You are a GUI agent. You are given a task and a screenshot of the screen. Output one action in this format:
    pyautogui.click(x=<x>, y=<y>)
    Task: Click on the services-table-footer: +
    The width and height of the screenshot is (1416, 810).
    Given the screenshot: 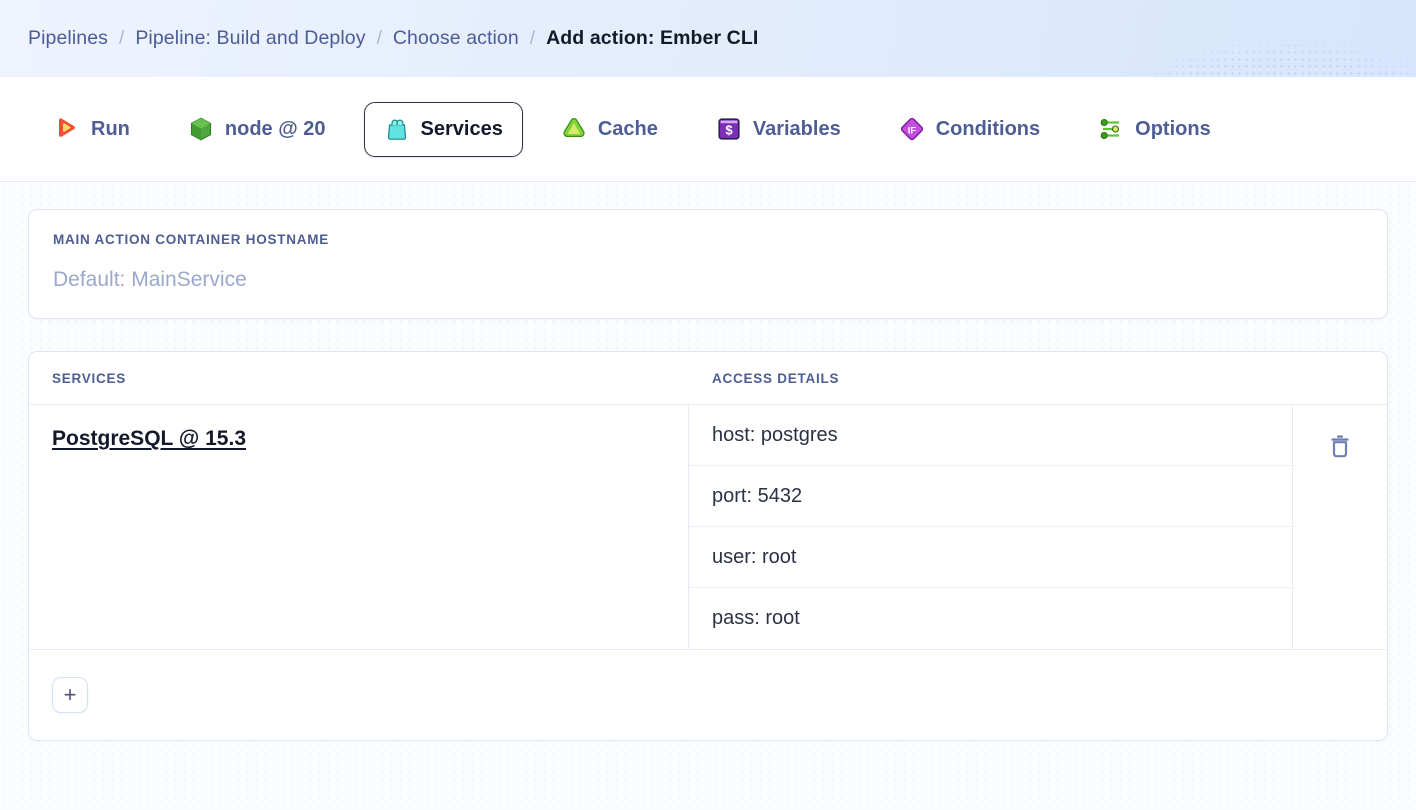 What is the action you would take?
    pyautogui.click(x=708, y=694)
    